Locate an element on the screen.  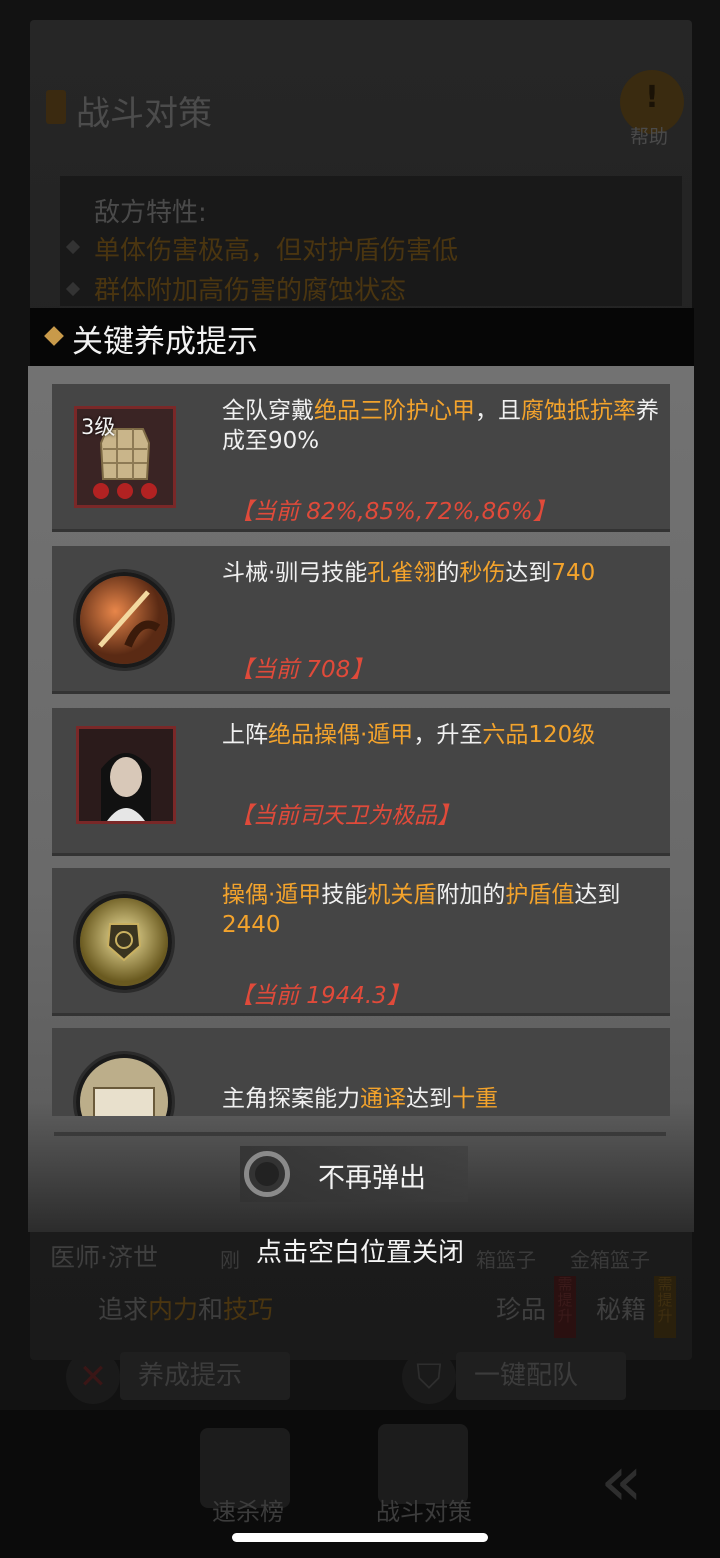
current-value: 【当前 708】 is located at coordinates (302, 670).